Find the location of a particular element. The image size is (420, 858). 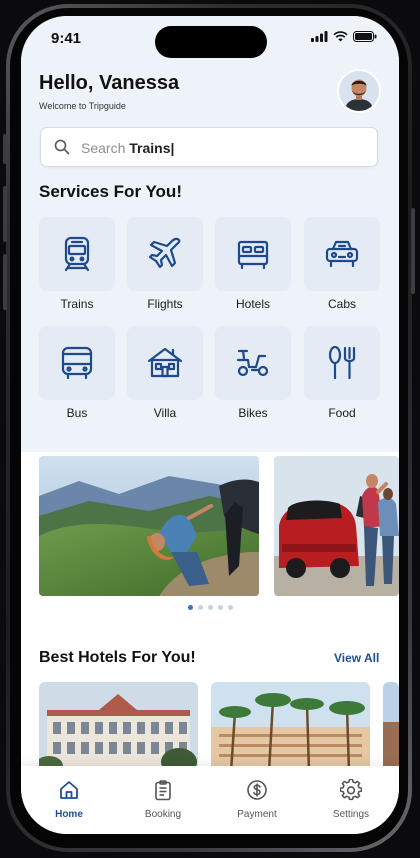

service-villa: Villa is located at coordinates (165, 376).